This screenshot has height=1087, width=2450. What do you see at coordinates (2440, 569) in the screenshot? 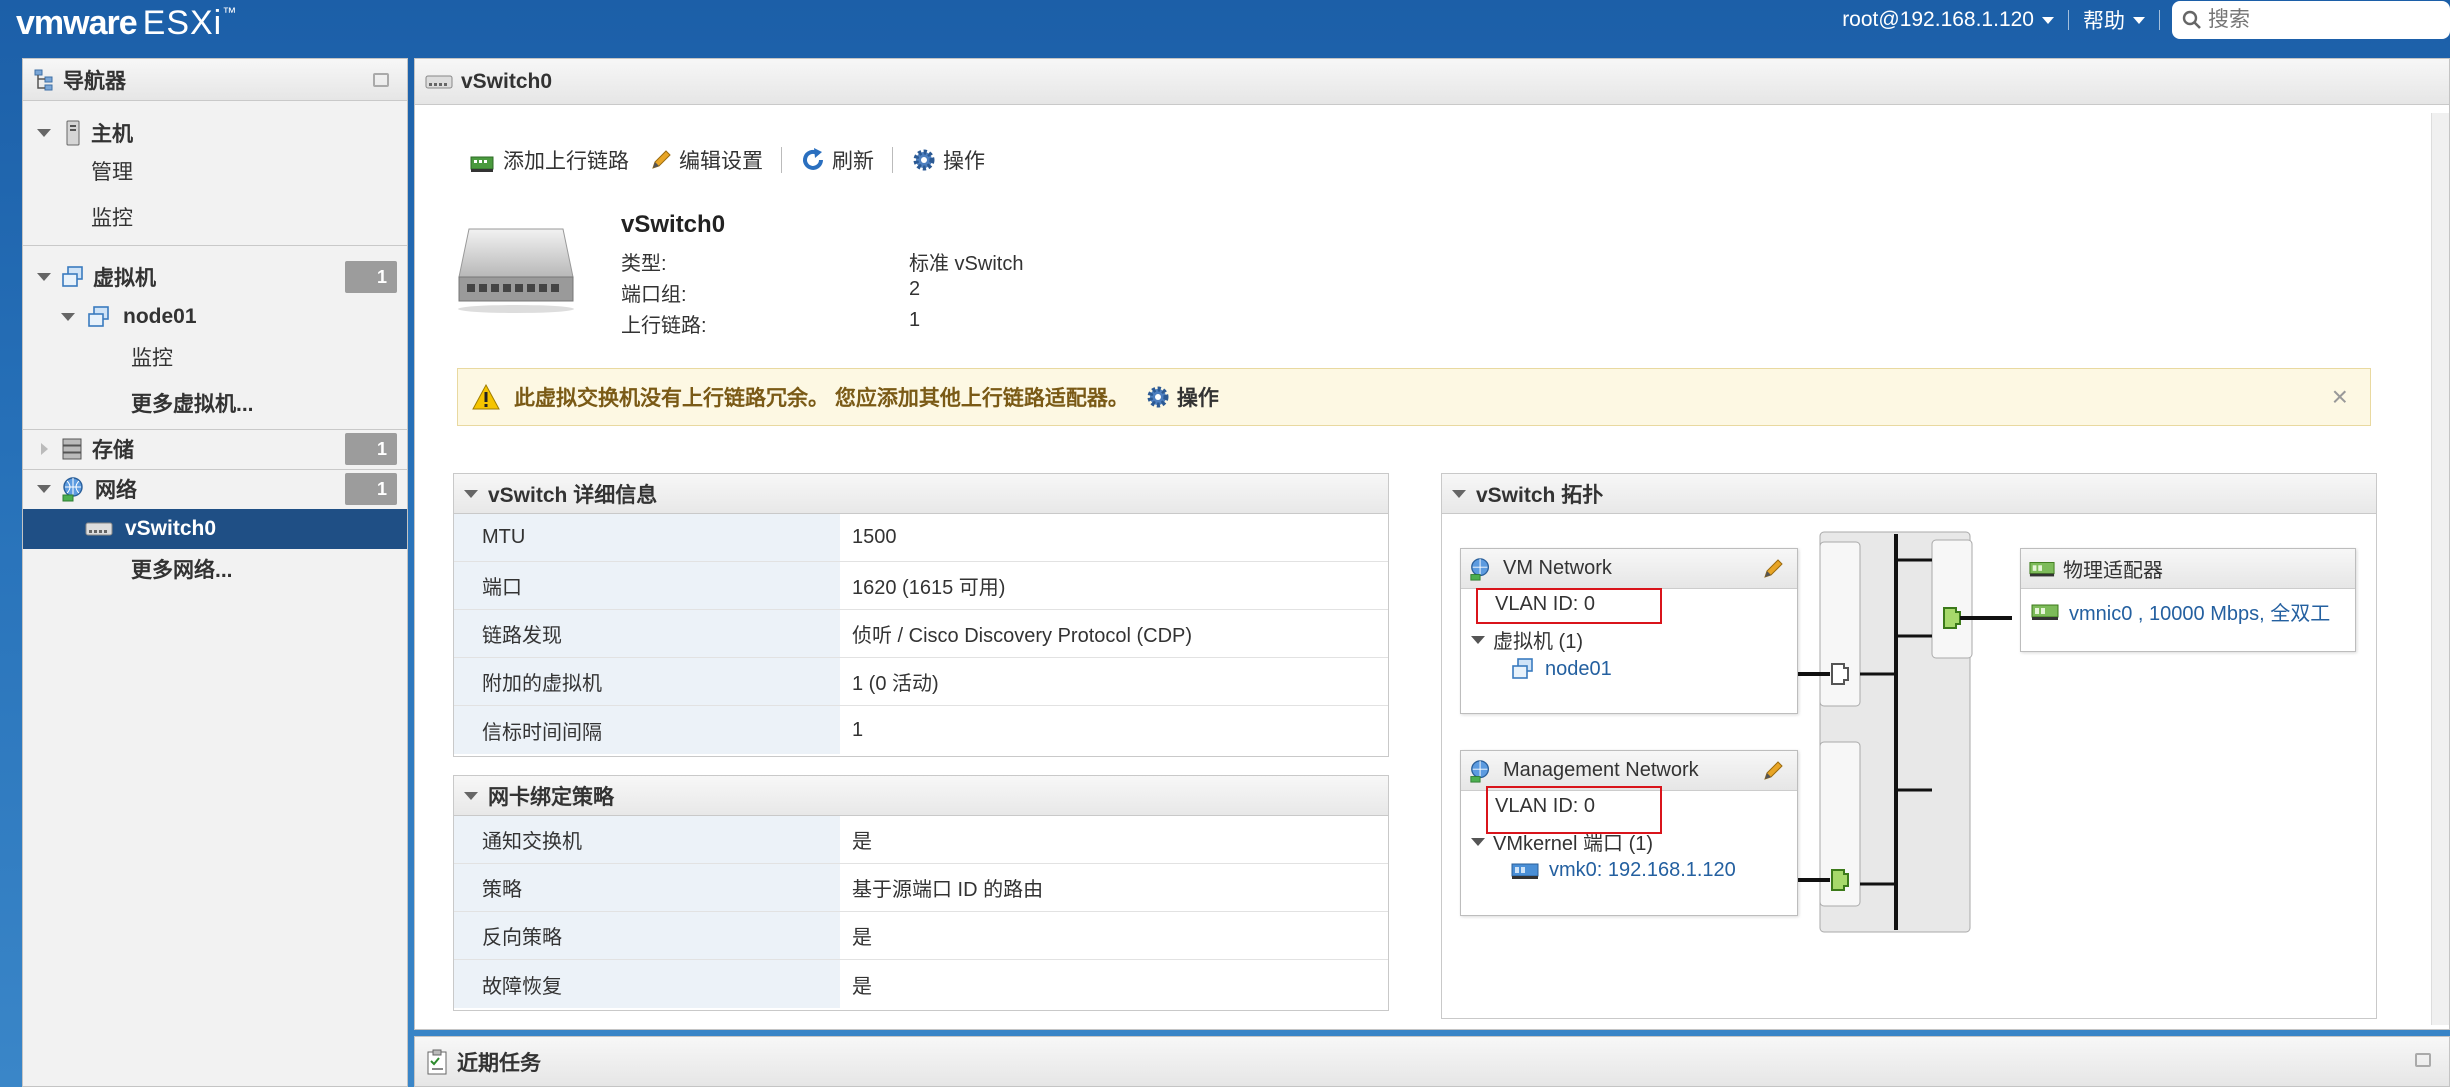
I see `scrollbar` at bounding box center [2440, 569].